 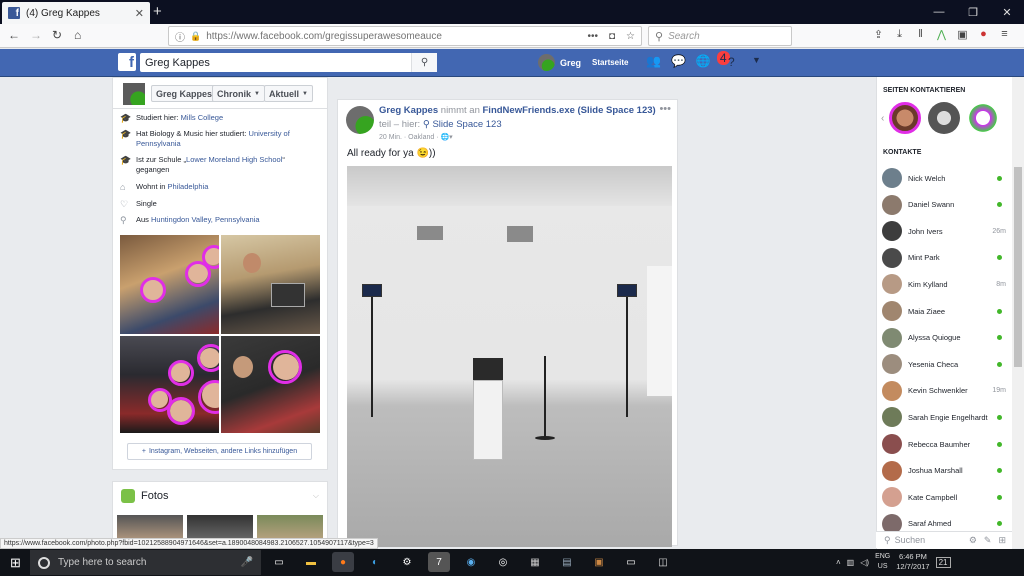 What do you see at coordinates (945, 471) in the screenshot?
I see `contact-row: Joshua Marshall` at bounding box center [945, 471].